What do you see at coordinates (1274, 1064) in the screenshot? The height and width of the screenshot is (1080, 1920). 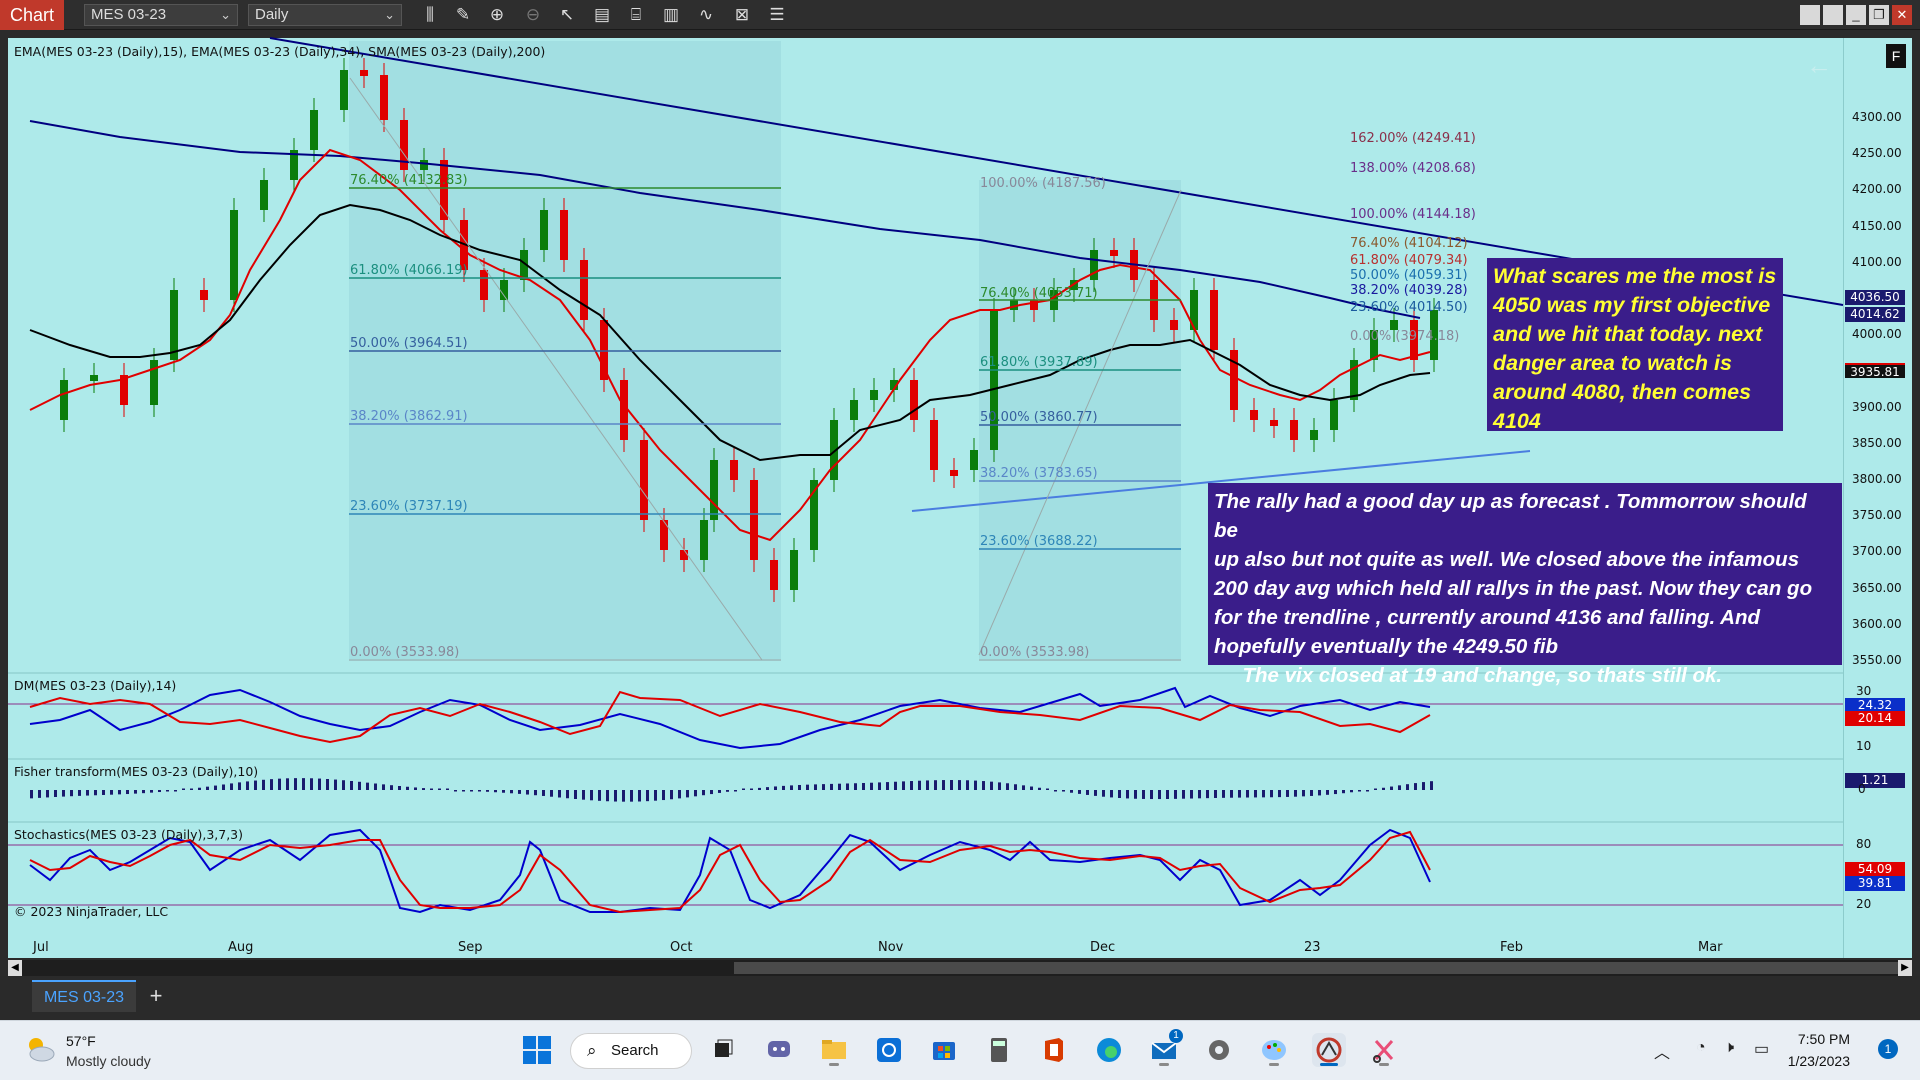 I see `running-indicator` at bounding box center [1274, 1064].